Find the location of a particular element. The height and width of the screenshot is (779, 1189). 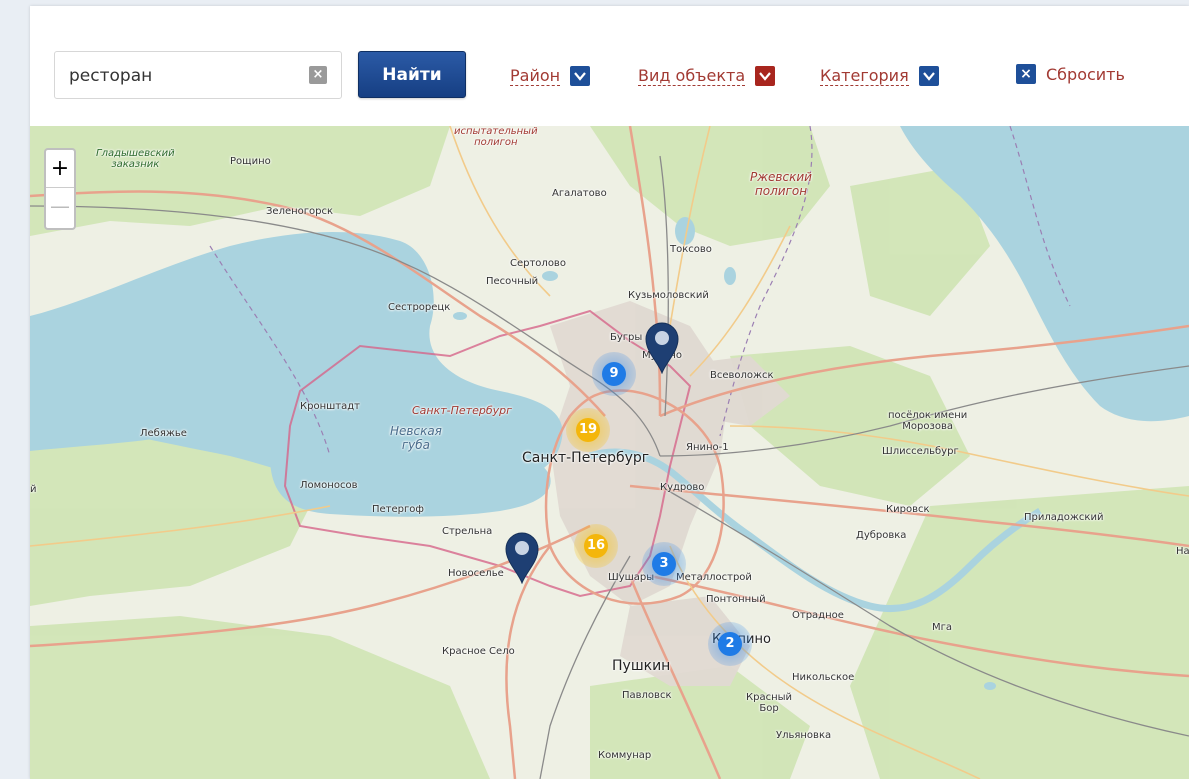

place-label: Кронштадт is located at coordinates (330, 406).